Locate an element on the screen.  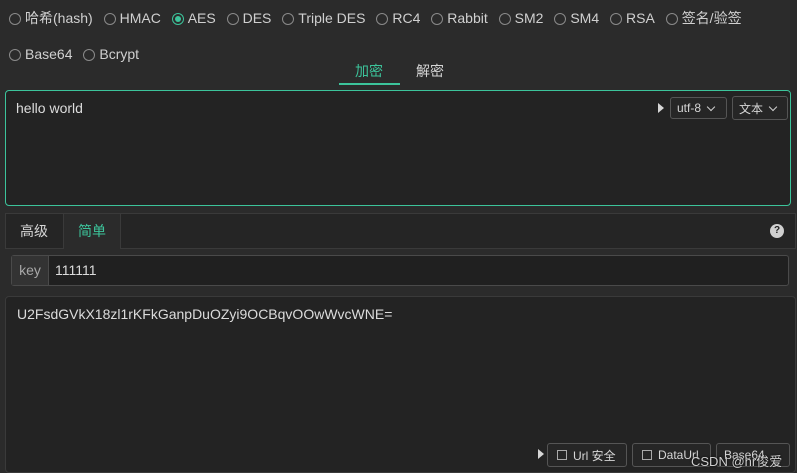
algo-label: Triple DES is located at coordinates (332, 18).